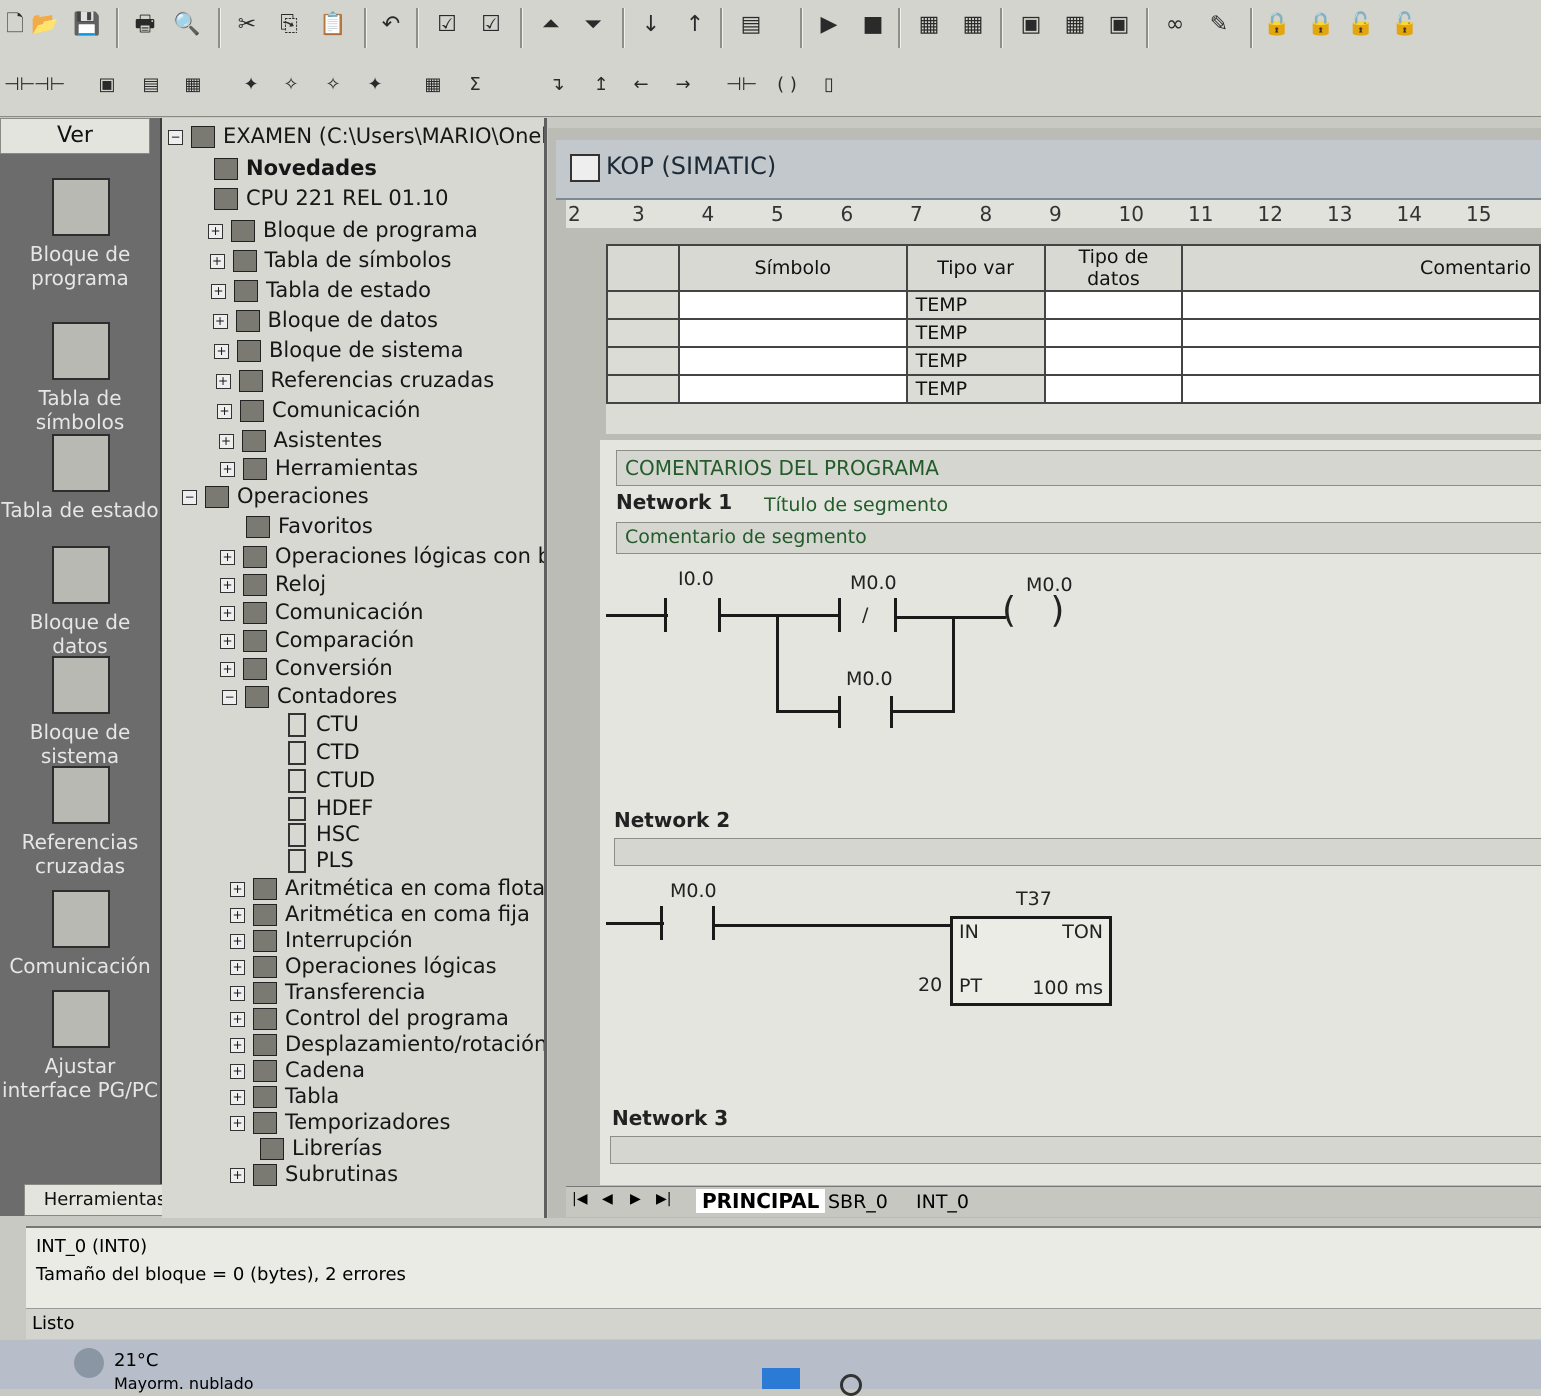  I want to click on tree-item: + Bloque de programa, so click(343, 230).